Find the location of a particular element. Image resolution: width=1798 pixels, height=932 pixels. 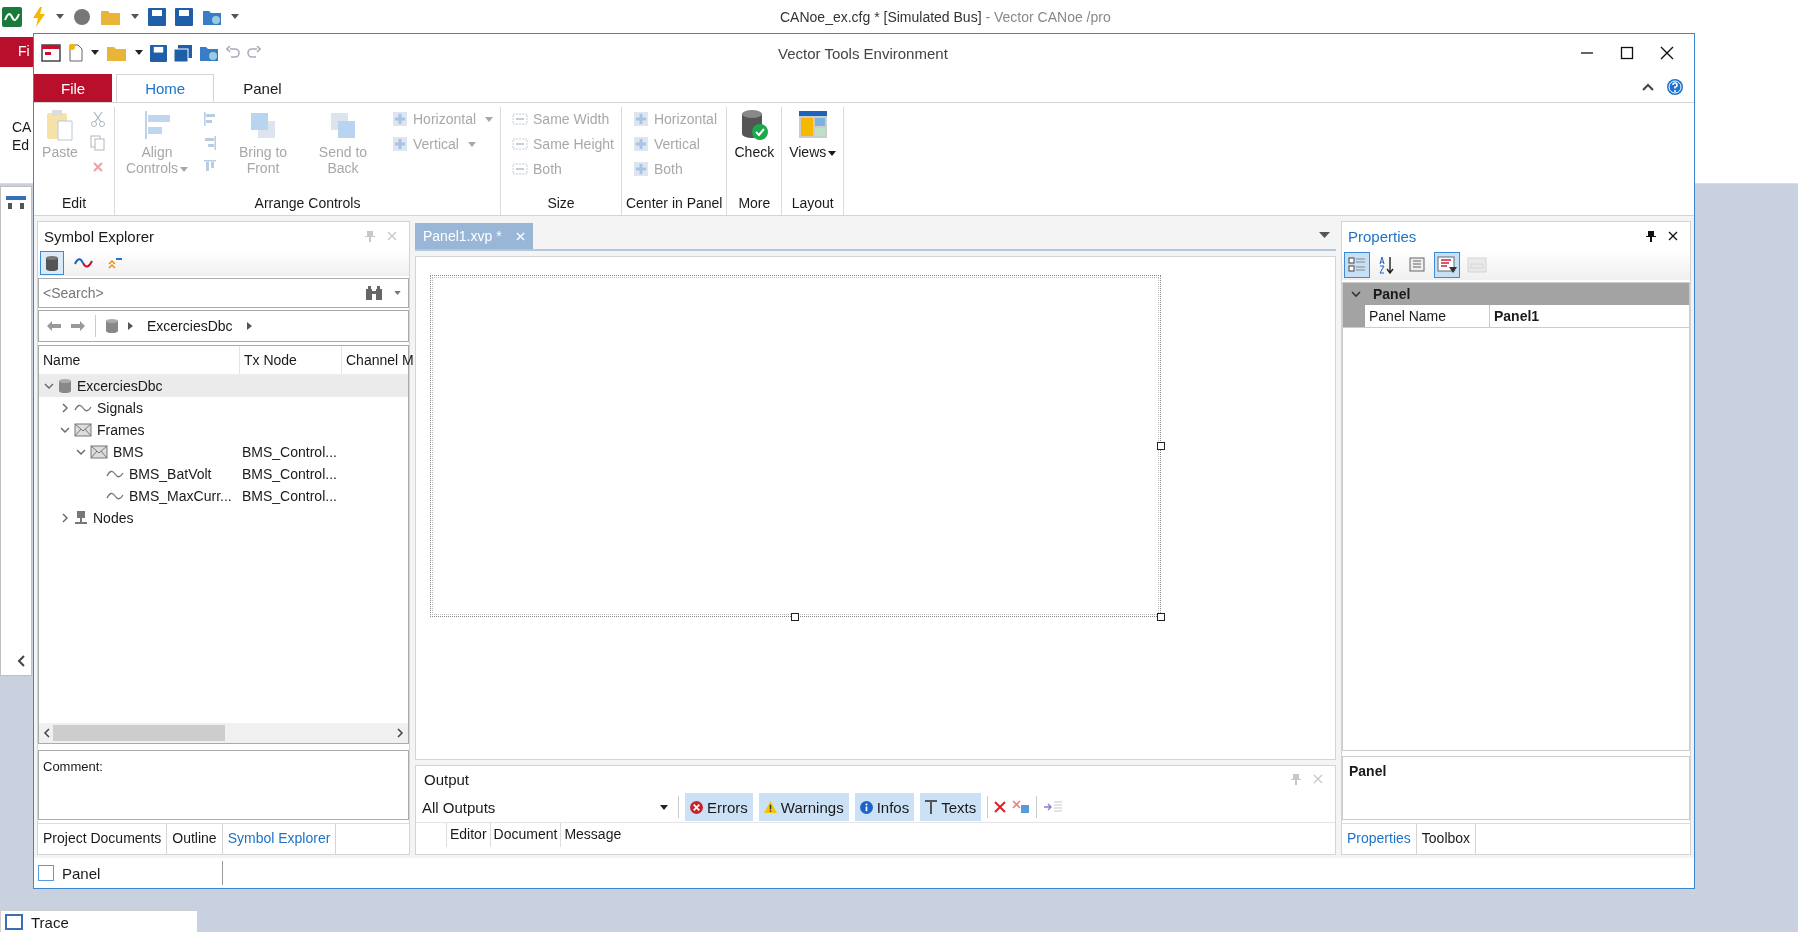

panel-title: Properties is located at coordinates (1383, 236).